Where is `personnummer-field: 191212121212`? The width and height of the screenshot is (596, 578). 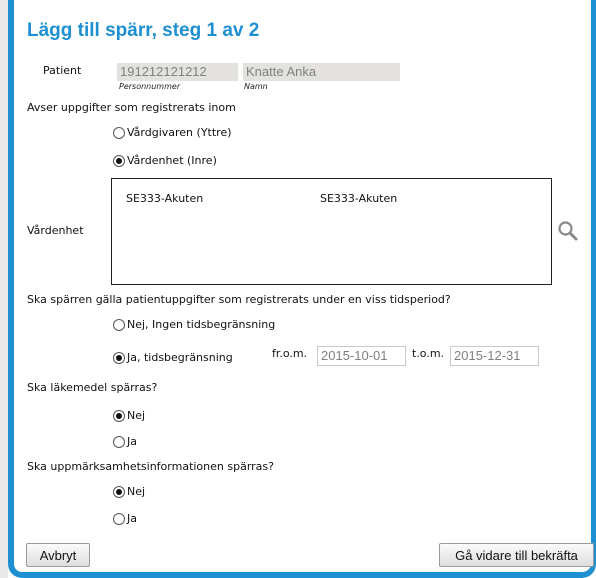
personnummer-field: 191212121212 is located at coordinates (177, 72).